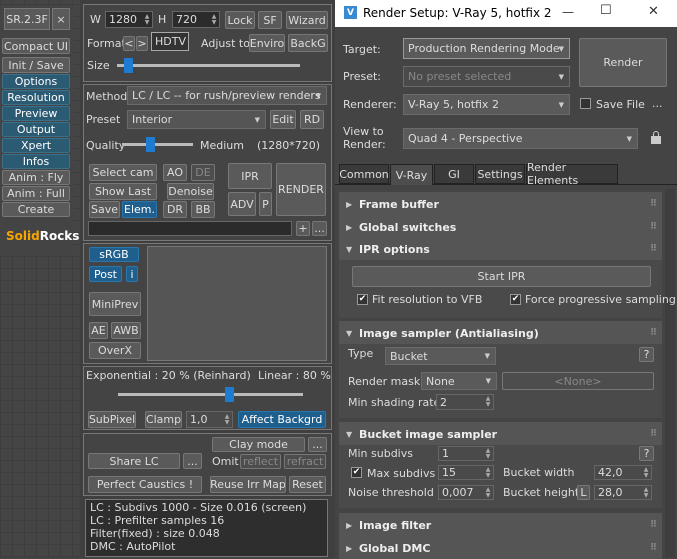  I want to click on left-menu-button: Init / Save, so click(36, 65).